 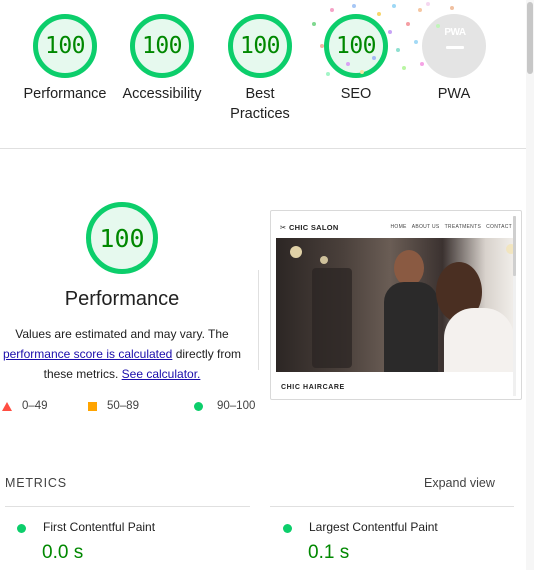 I want to click on gauge-label: Best Practices, so click(x=260, y=104).